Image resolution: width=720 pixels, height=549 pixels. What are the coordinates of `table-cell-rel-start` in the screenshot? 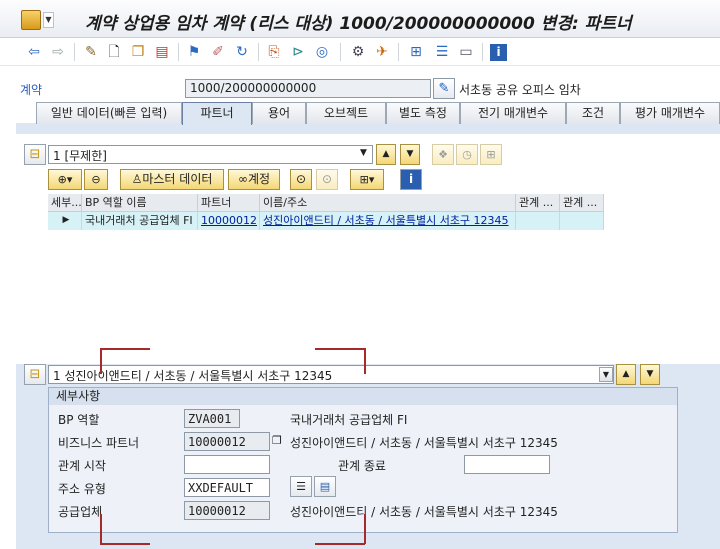 It's located at (538, 221).